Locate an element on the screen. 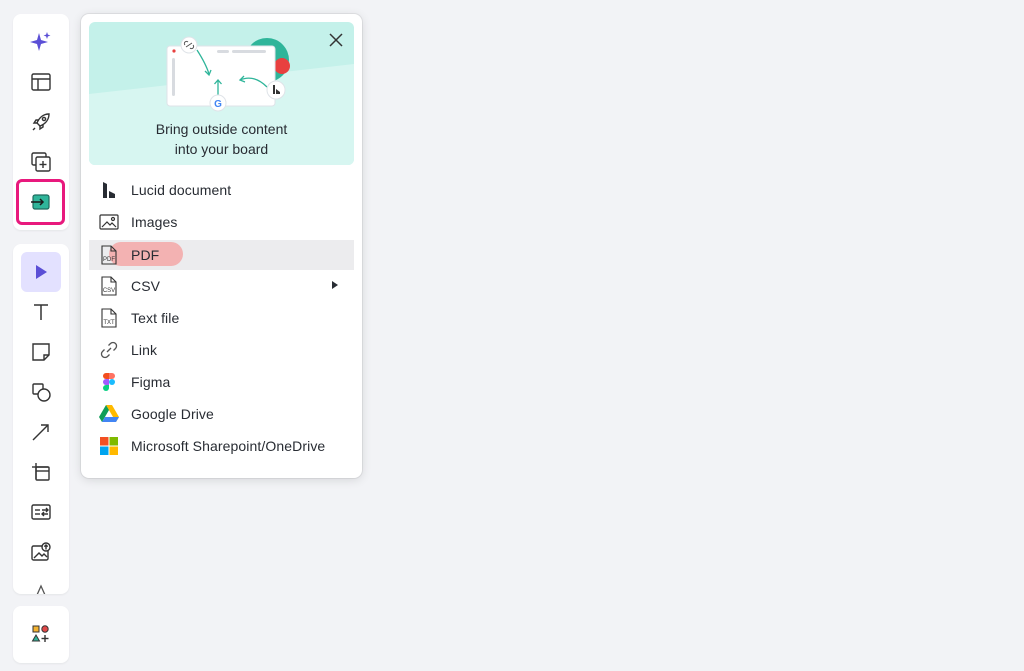 This screenshot has height=671, width=1024. pen-icon is located at coordinates (41, 589).